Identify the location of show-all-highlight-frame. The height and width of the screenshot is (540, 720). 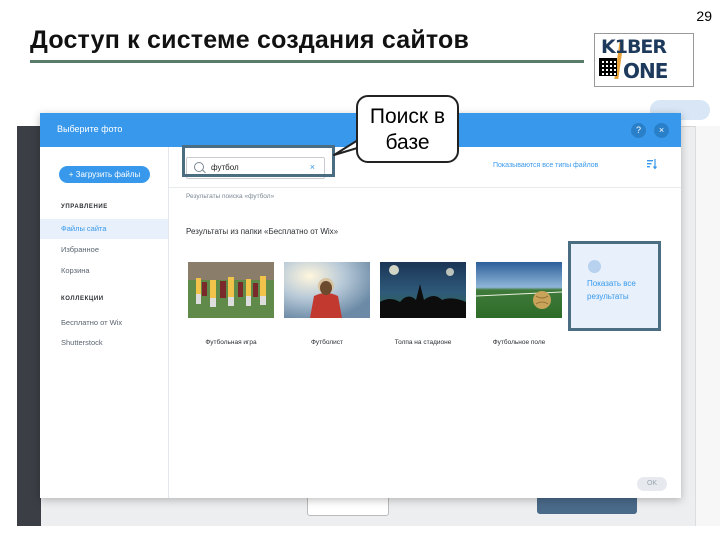
(614, 286).